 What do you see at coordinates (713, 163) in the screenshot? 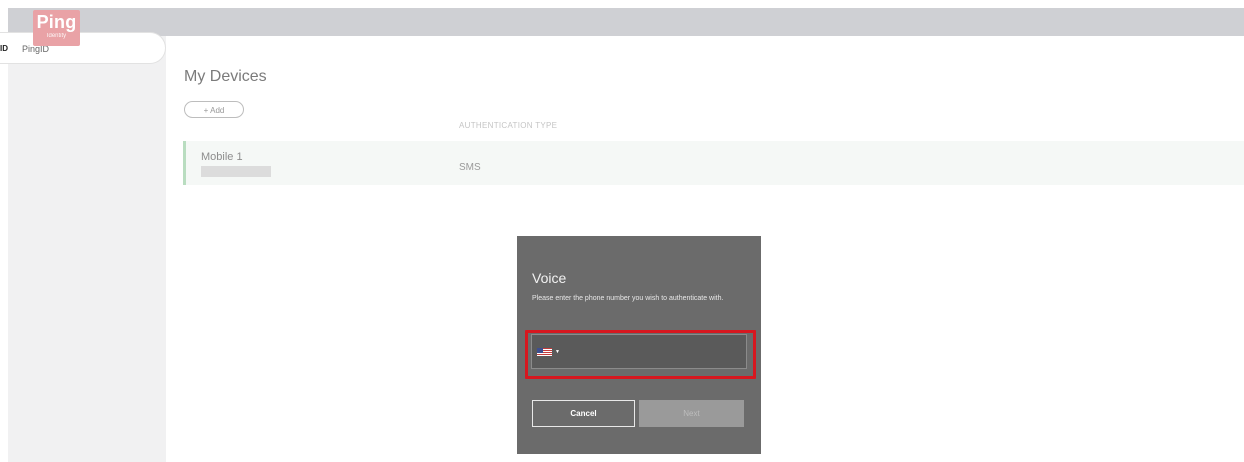
I see `device-row: Mobile 1 SMS` at bounding box center [713, 163].